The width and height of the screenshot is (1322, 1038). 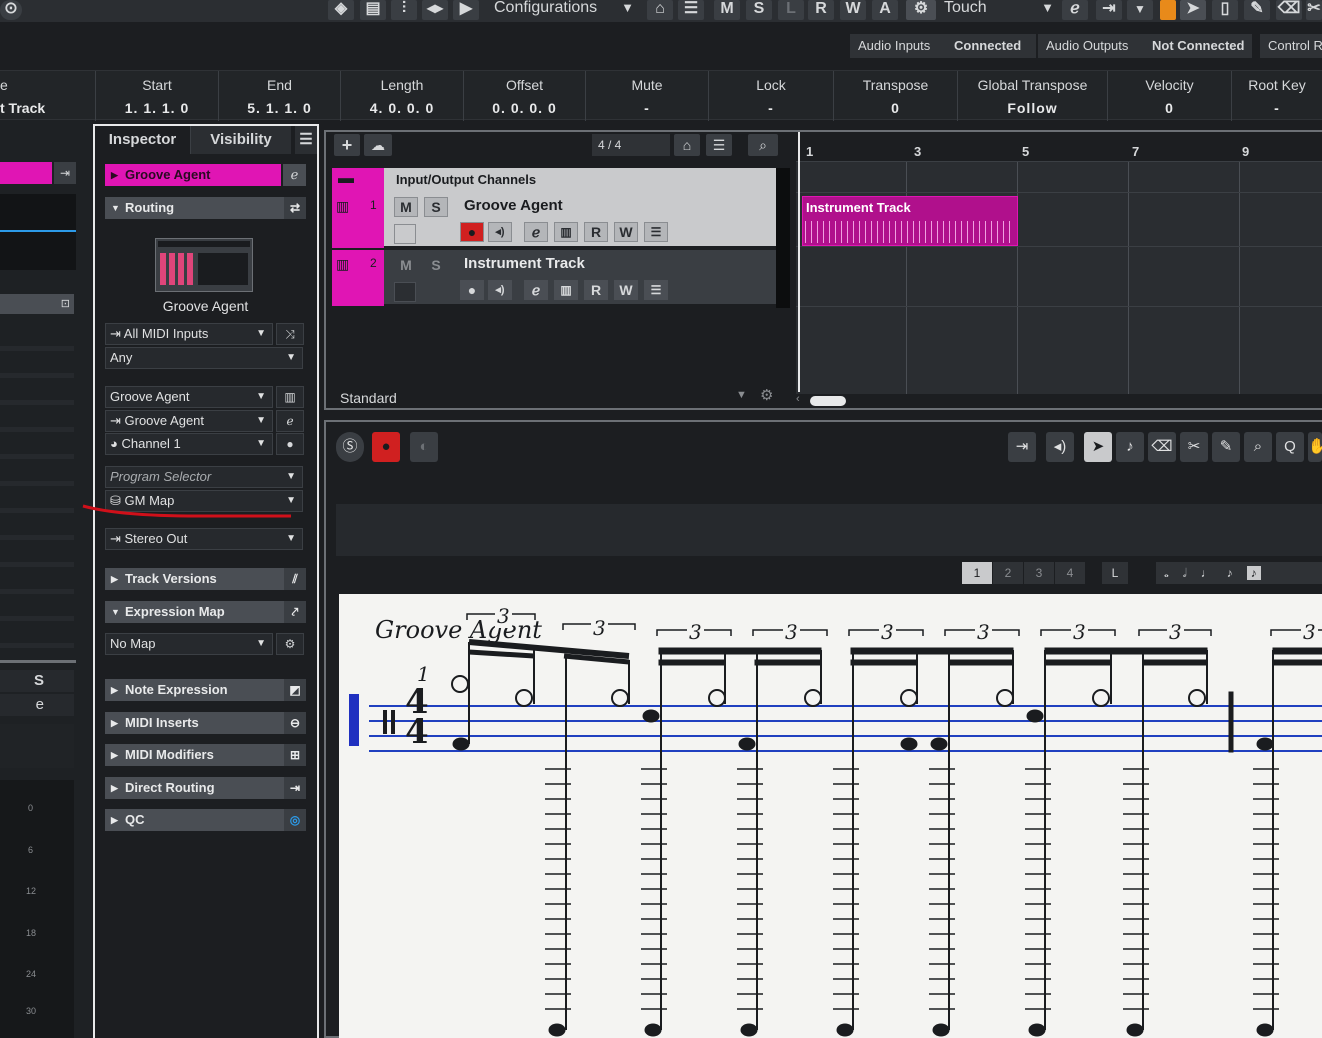 What do you see at coordinates (205, 690) in the screenshot?
I see `note-expression-section: ▶ Note Expression ◩` at bounding box center [205, 690].